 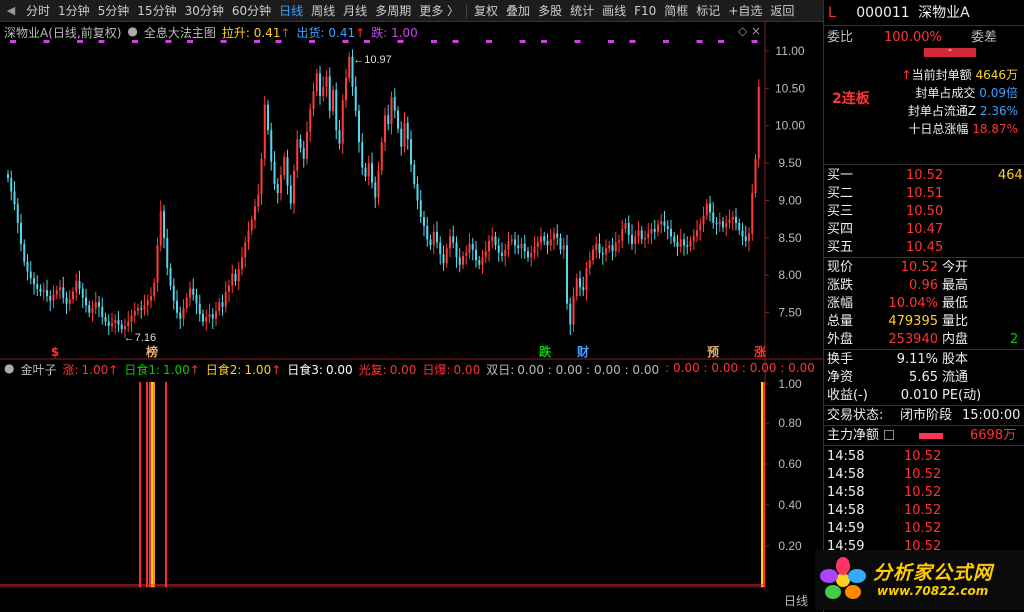 I want to click on toolbar-item: 月线, so click(x=355, y=10).